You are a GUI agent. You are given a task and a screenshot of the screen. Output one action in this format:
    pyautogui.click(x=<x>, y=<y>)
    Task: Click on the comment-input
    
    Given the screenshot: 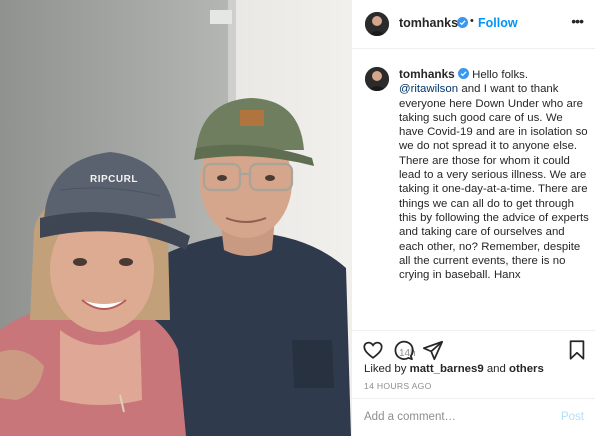 What is the action you would take?
    pyautogui.click(x=459, y=417)
    